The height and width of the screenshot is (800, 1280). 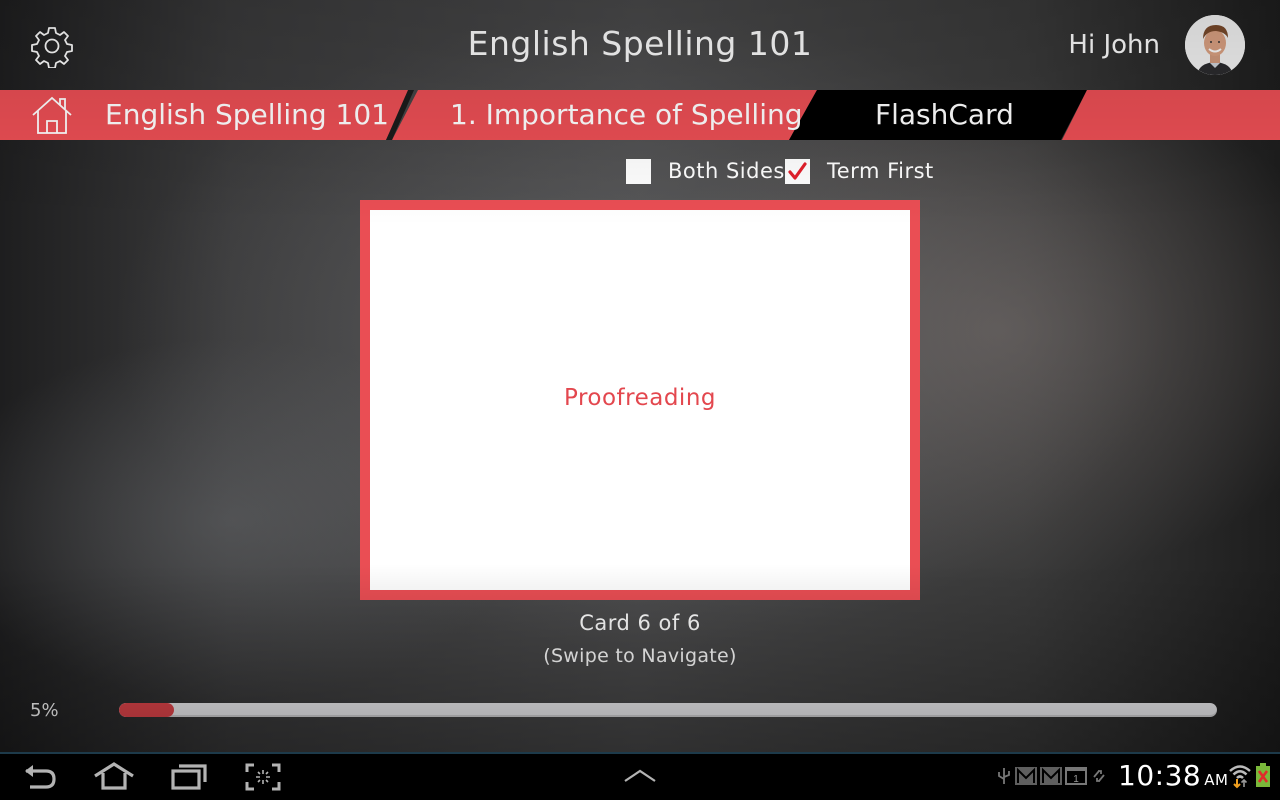 What do you see at coordinates (640, 656) in the screenshot?
I see `swipe-hint: (Swipe to Navigate)` at bounding box center [640, 656].